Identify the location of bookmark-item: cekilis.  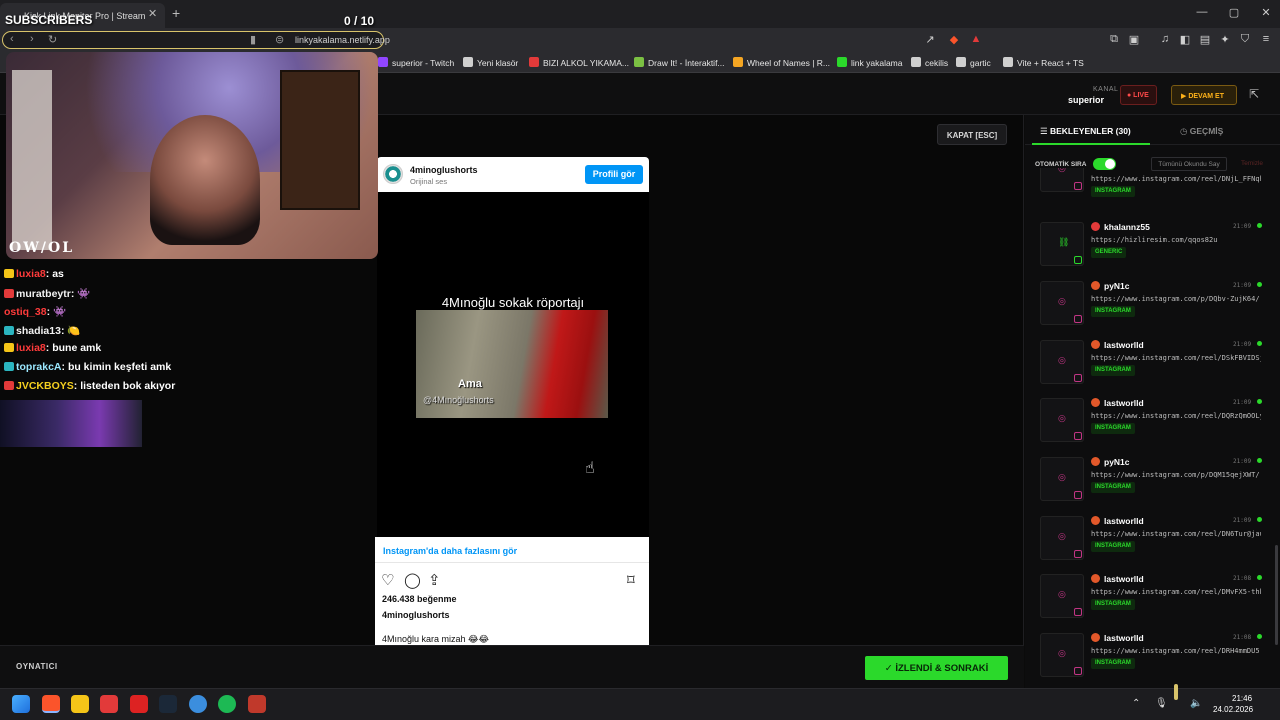
(929, 62).